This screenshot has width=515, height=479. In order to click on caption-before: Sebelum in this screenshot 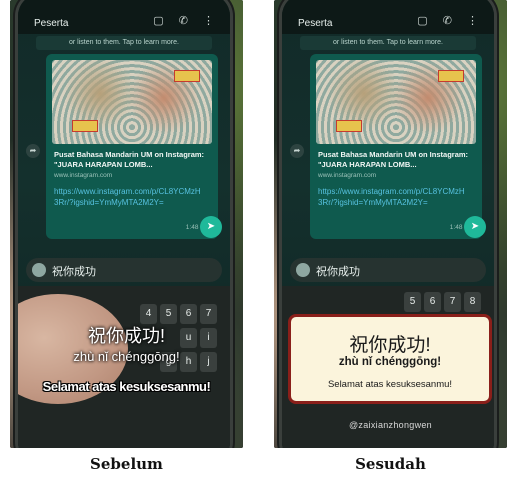, I will do `click(126, 464)`.